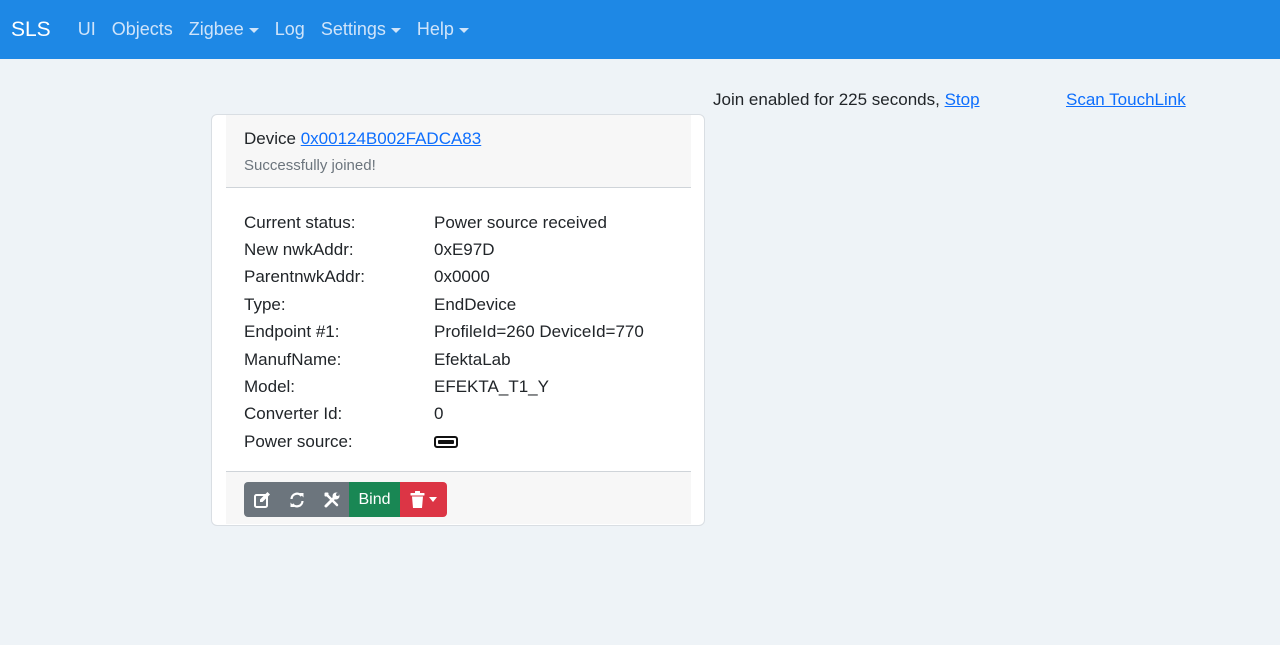 The height and width of the screenshot is (645, 1280). What do you see at coordinates (298, 441) in the screenshot?
I see `info-key: Power source:` at bounding box center [298, 441].